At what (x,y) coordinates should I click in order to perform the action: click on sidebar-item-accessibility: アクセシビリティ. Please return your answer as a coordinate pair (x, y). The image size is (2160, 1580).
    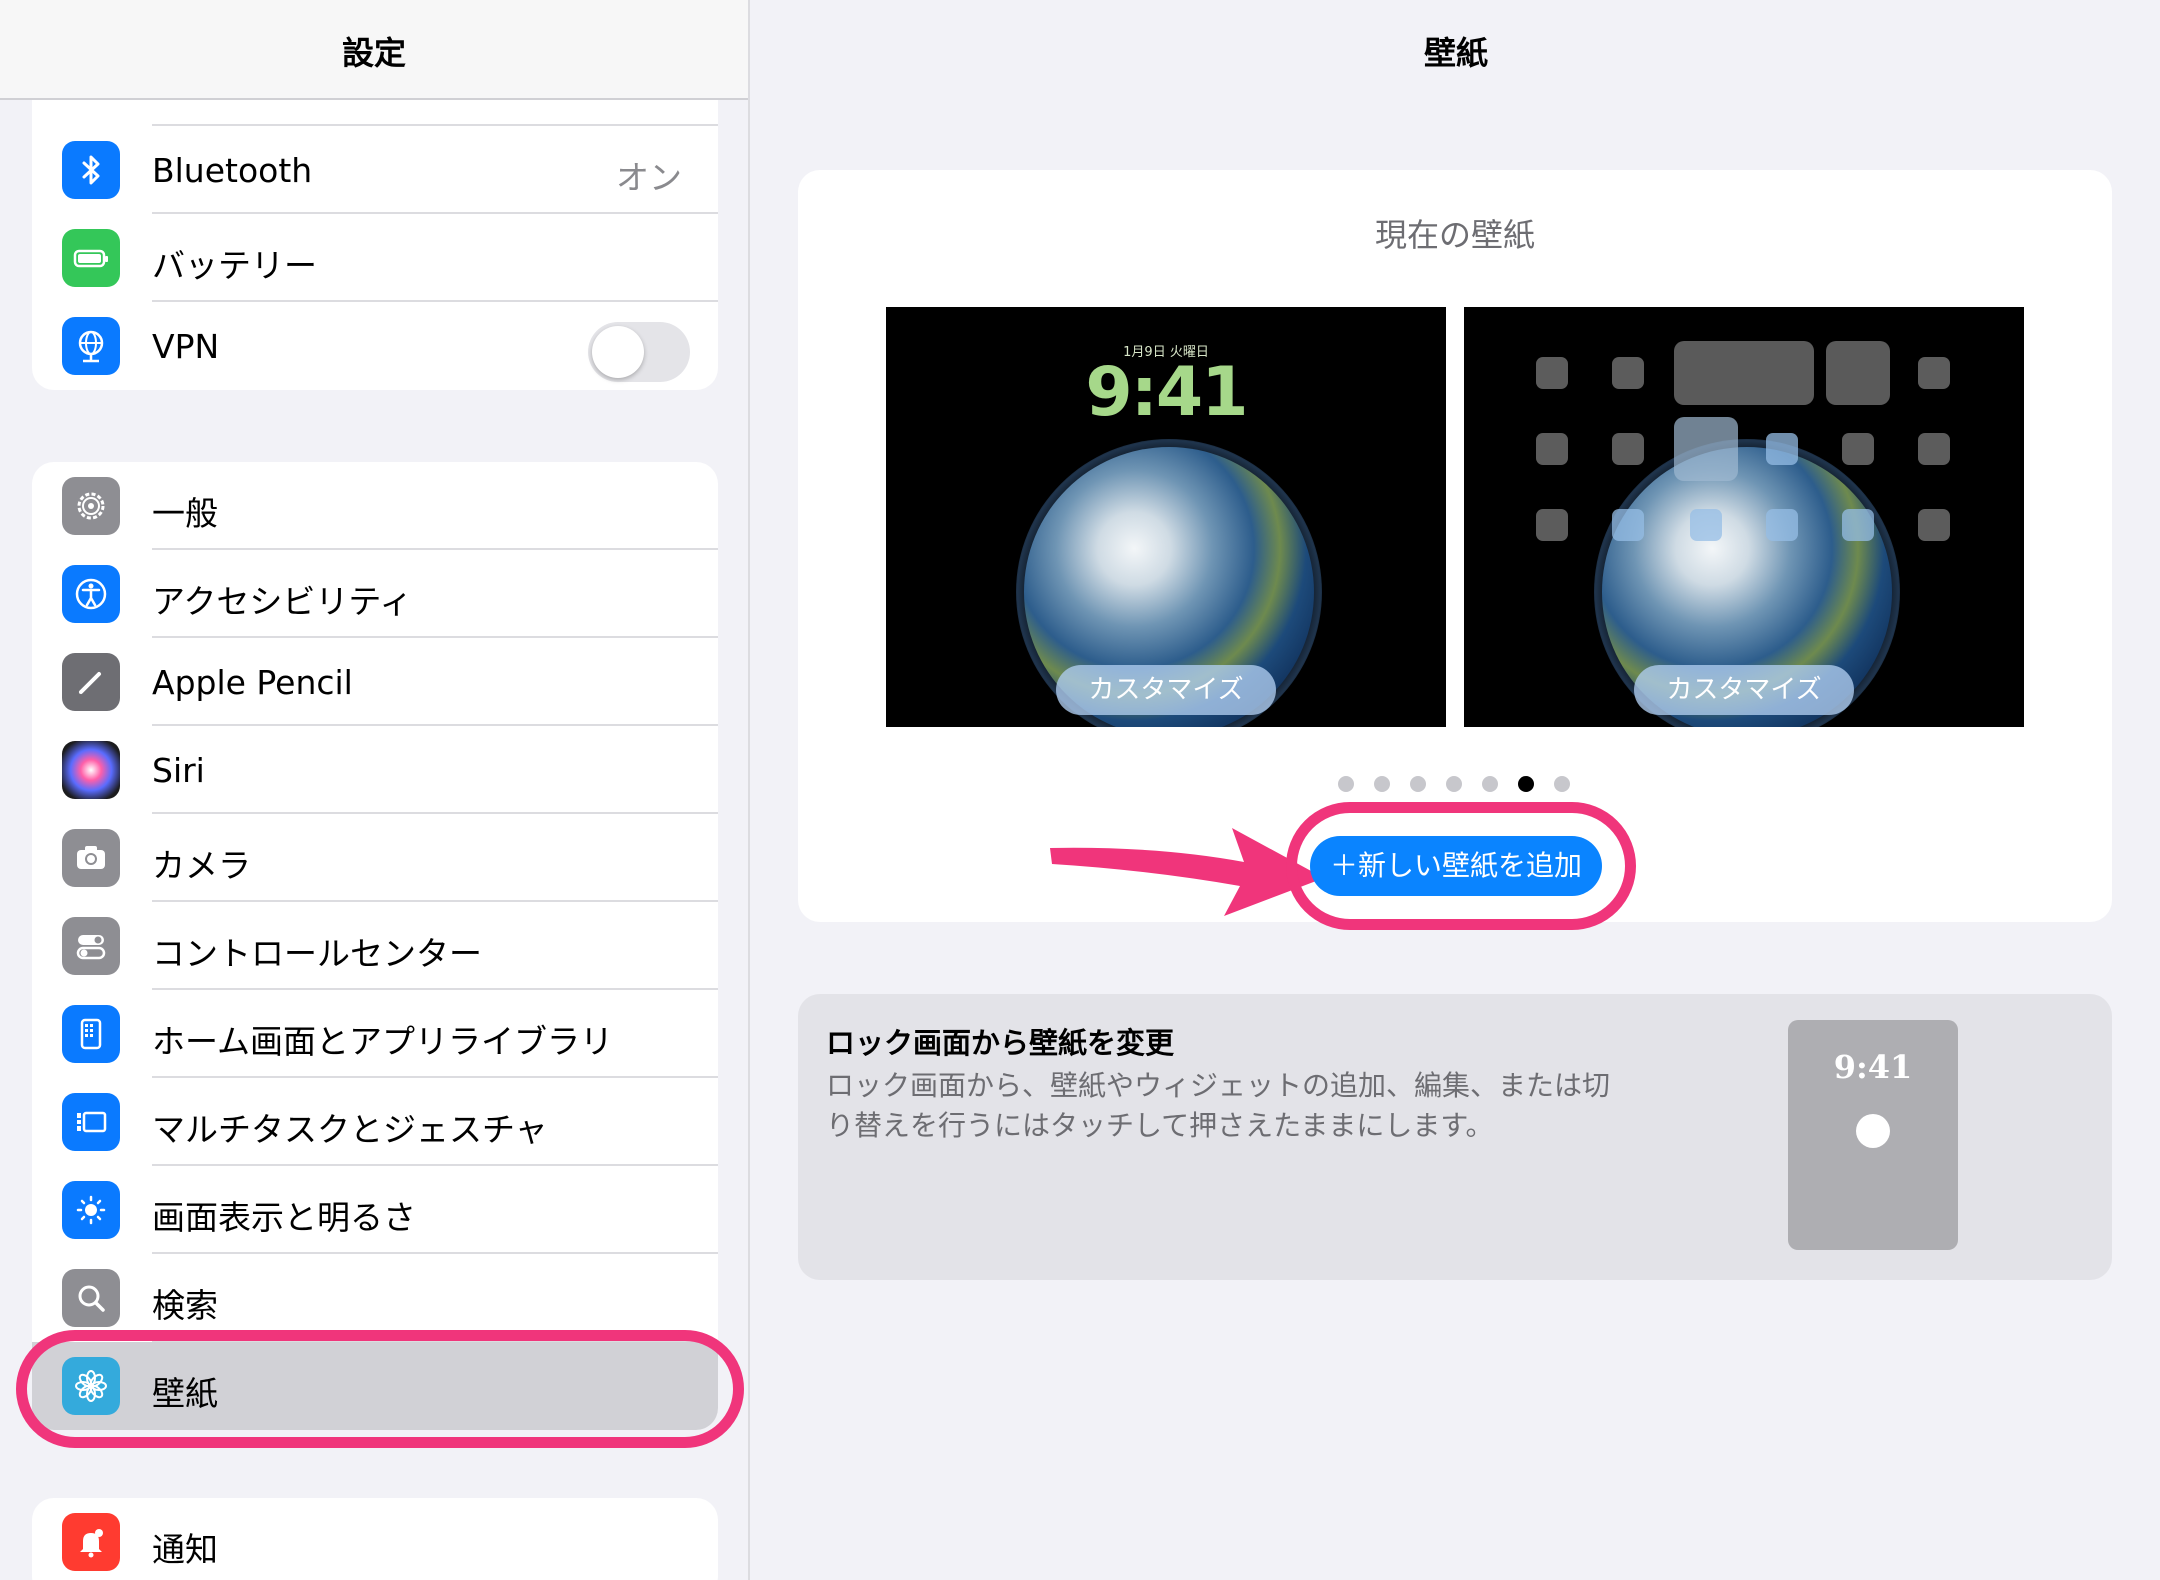
    Looking at the image, I should click on (375, 594).